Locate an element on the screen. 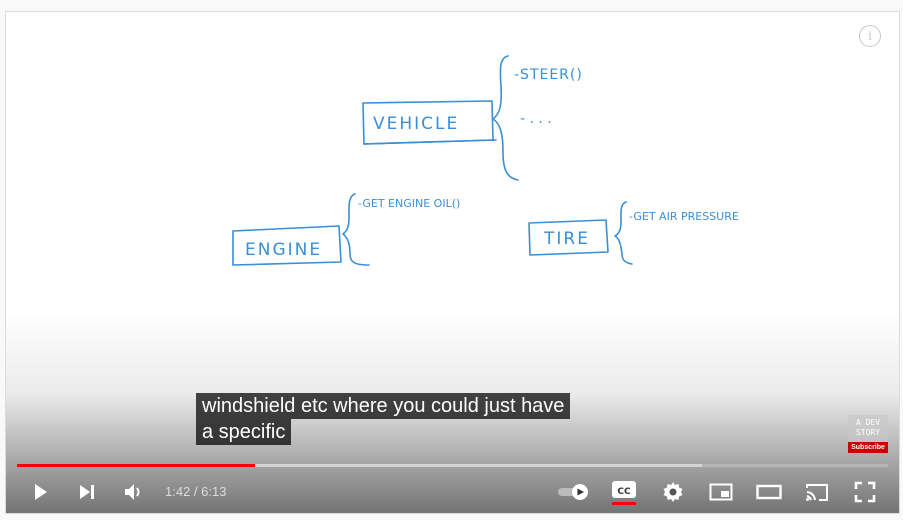  play-icon is located at coordinates (41, 492).